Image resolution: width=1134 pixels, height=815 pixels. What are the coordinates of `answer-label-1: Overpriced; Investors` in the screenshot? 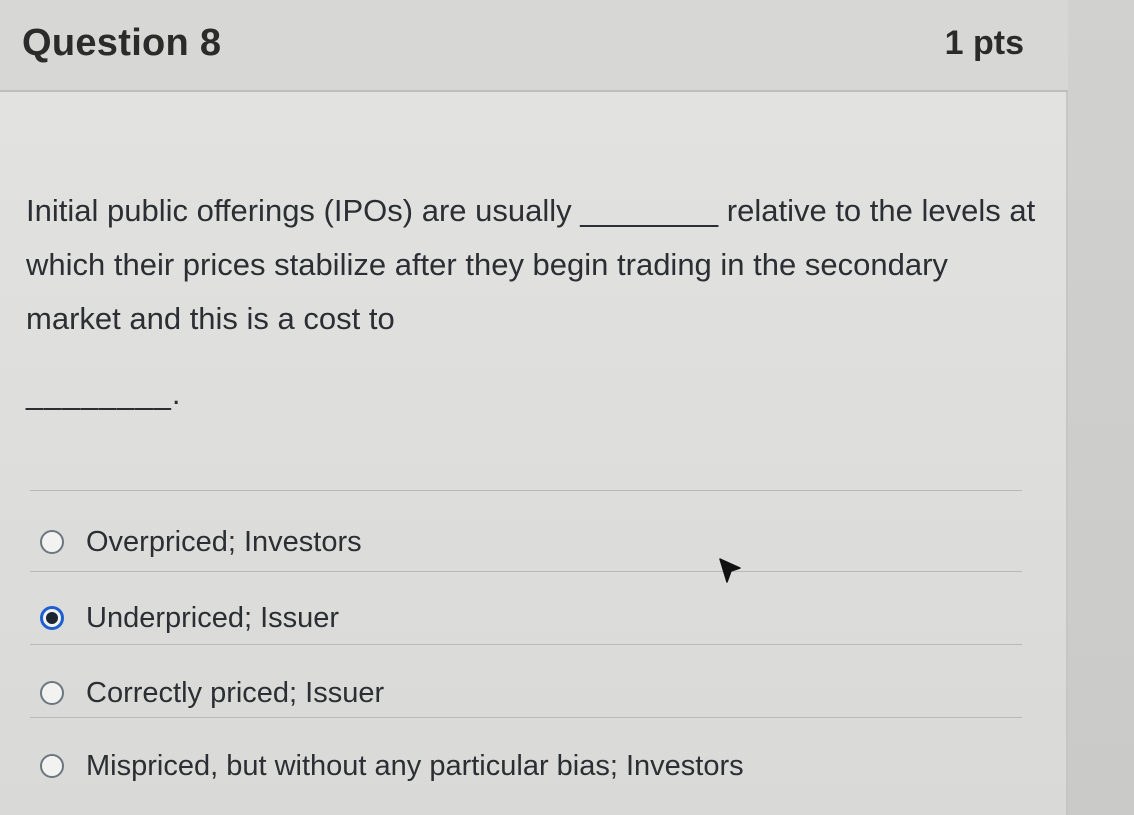 It's located at (224, 541).